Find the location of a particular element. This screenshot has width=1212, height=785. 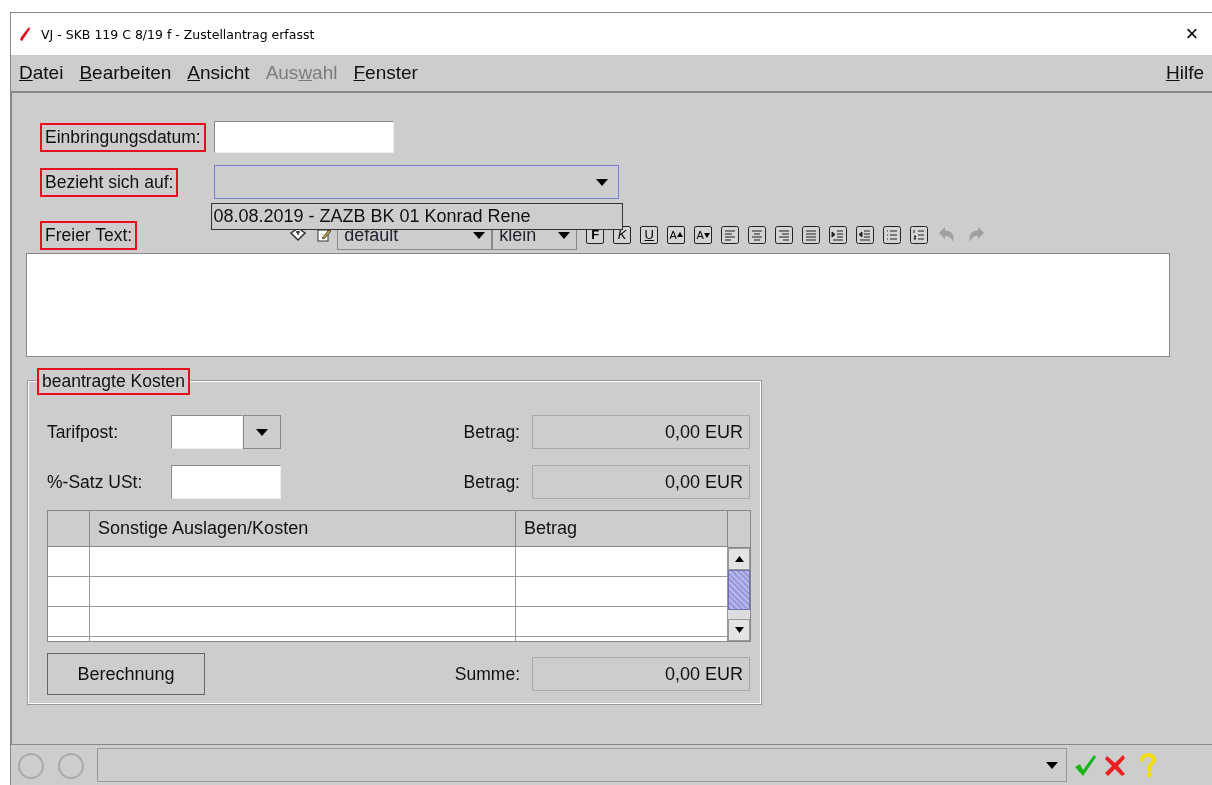

outdent-icon is located at coordinates (865, 235).